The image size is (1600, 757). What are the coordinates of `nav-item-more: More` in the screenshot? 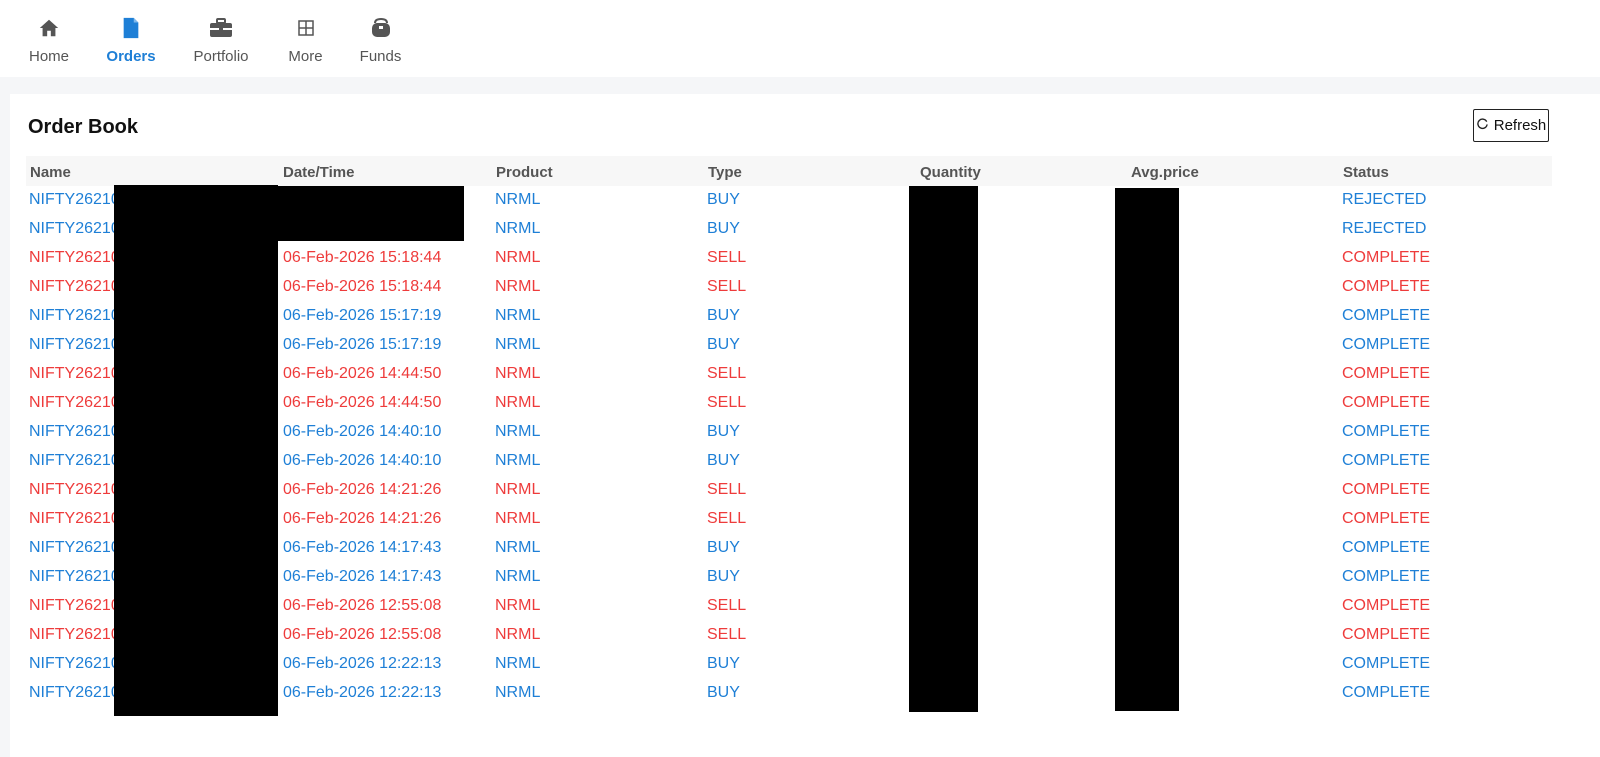 It's located at (305, 38).